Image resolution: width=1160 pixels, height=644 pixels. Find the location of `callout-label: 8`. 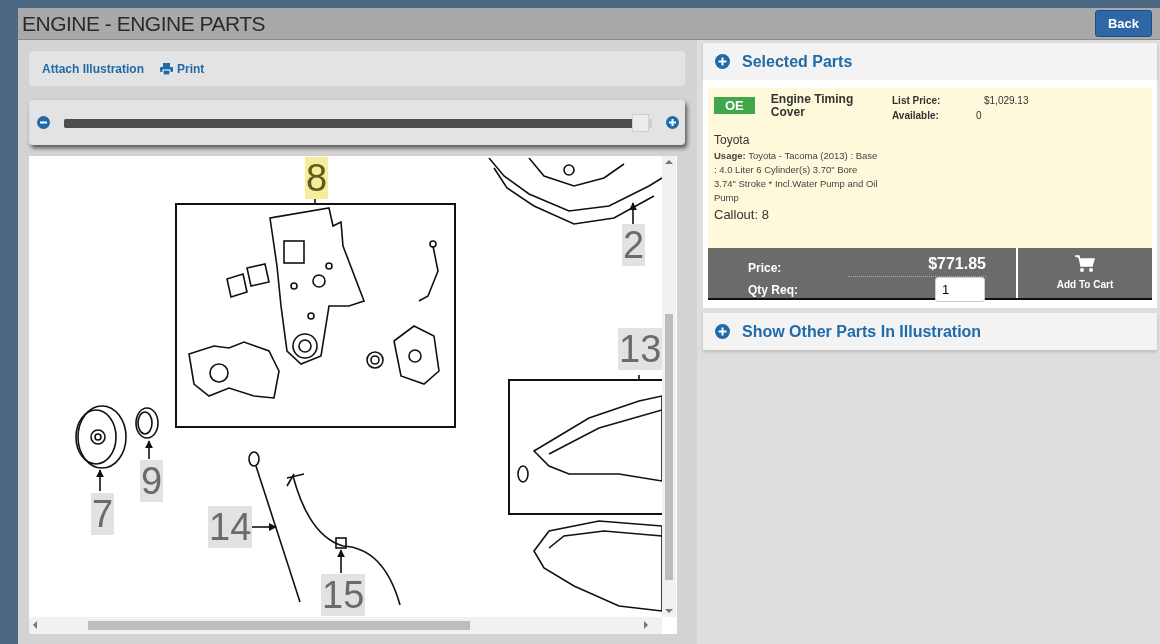

callout-label: 8 is located at coordinates (317, 178).